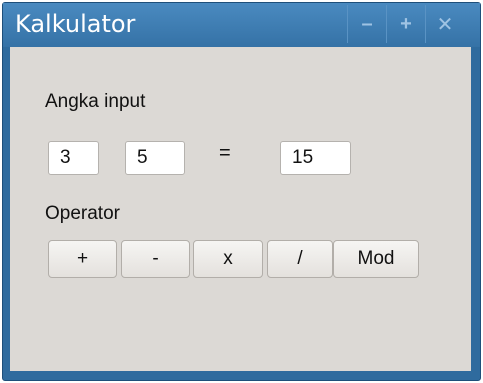  Describe the element at coordinates (75, 24) in the screenshot. I see `window-title: Kalkulator` at that location.